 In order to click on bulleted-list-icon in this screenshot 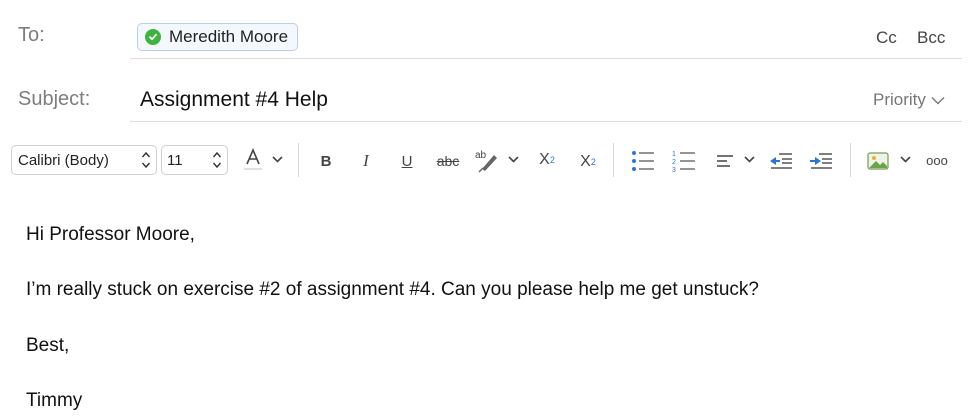, I will do `click(643, 161)`.